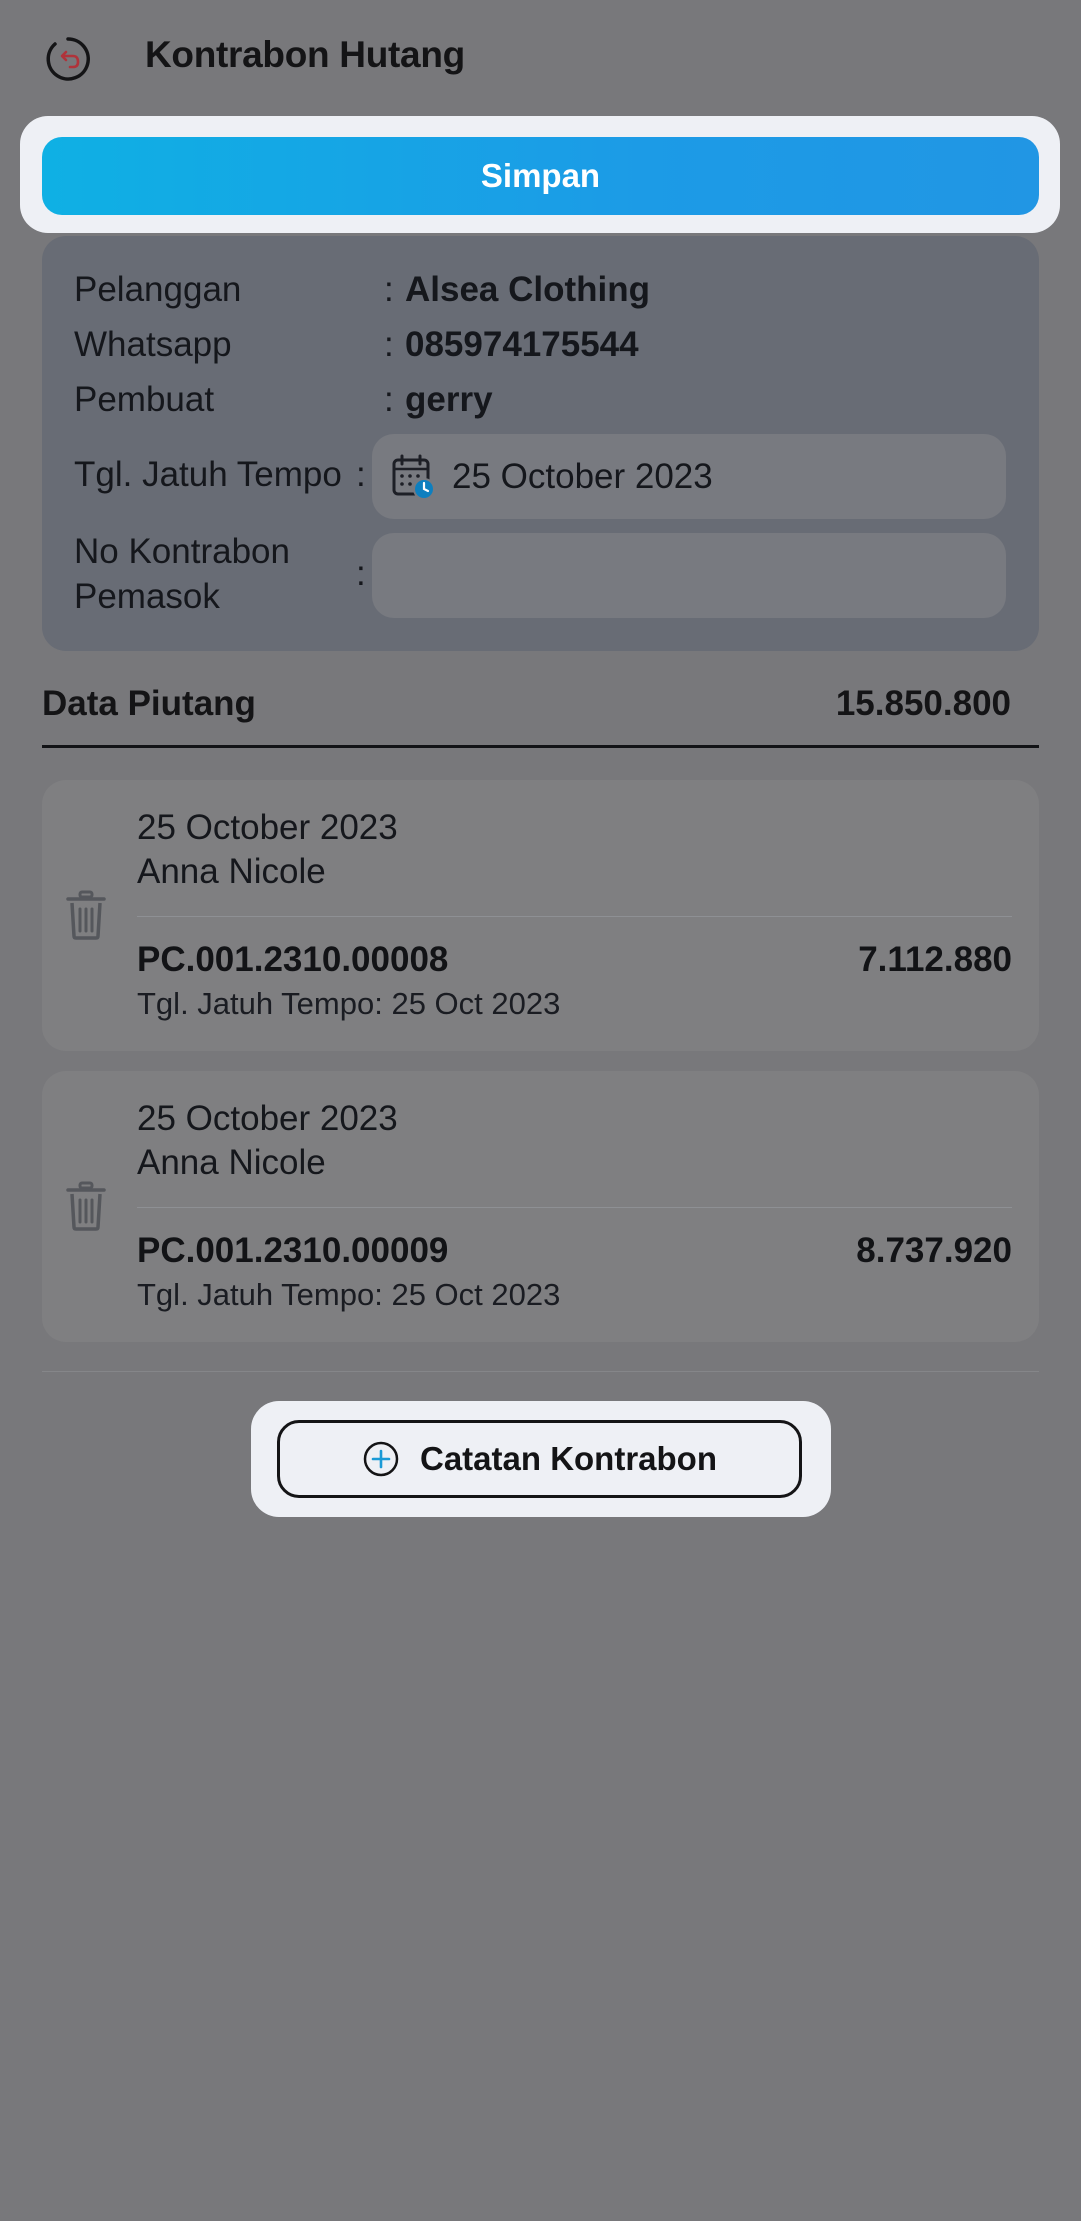 Image resolution: width=1081 pixels, height=2221 pixels. I want to click on section-title: Data Piutang, so click(149, 703).